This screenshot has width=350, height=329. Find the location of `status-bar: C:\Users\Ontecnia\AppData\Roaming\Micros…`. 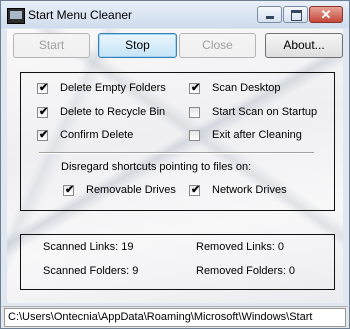

status-bar: C:\Users\Ontecnia\AppData\Roaming\Micros… is located at coordinates (175, 317).